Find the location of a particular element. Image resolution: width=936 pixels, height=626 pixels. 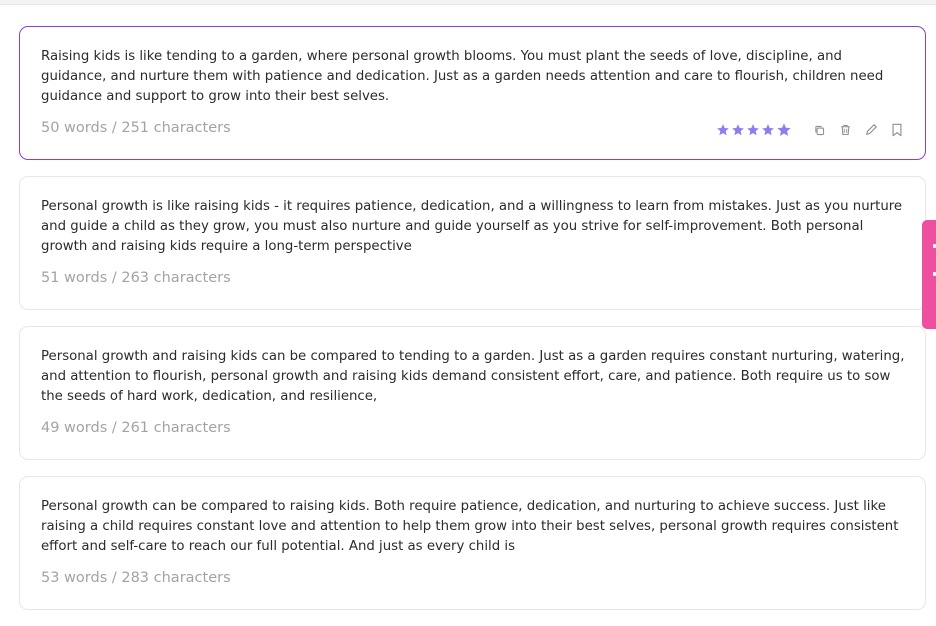

result-word-count: 51 words / 263 characters is located at coordinates (136, 278).